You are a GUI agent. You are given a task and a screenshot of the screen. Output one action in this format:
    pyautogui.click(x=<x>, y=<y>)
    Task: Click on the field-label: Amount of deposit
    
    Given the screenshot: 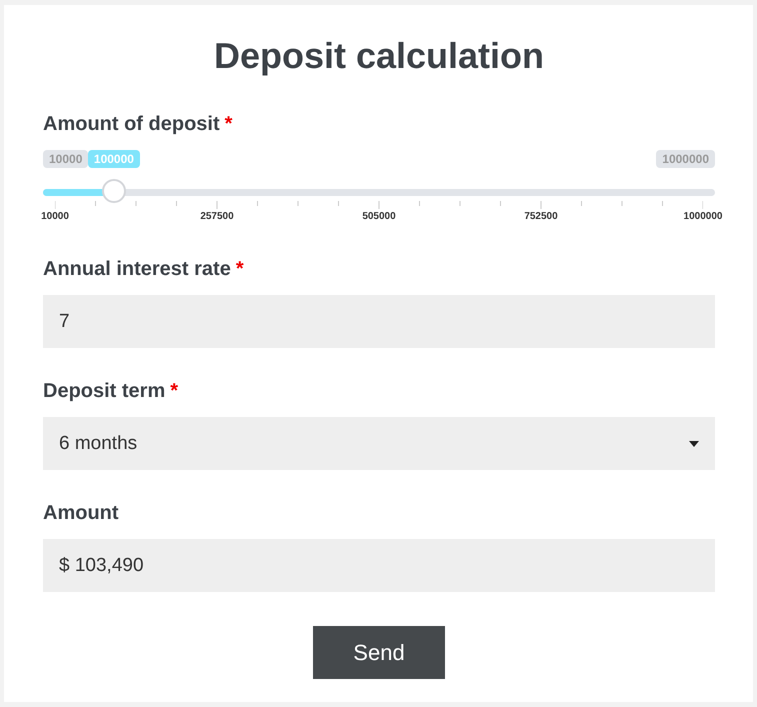 What is the action you would take?
    pyautogui.click(x=131, y=124)
    